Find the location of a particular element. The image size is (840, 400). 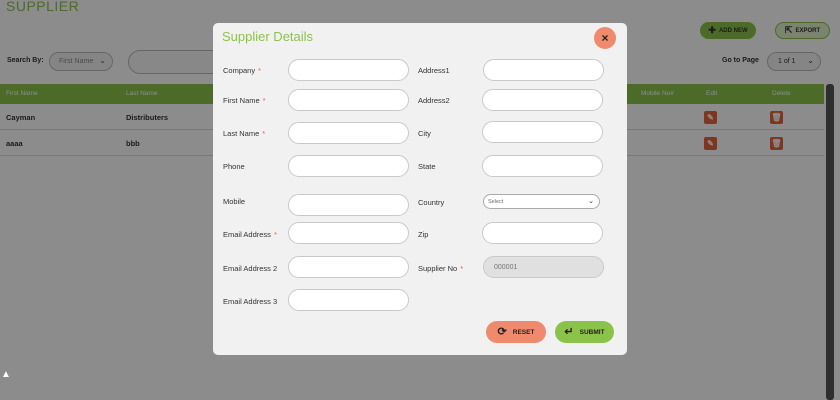

city-field is located at coordinates (542, 132).